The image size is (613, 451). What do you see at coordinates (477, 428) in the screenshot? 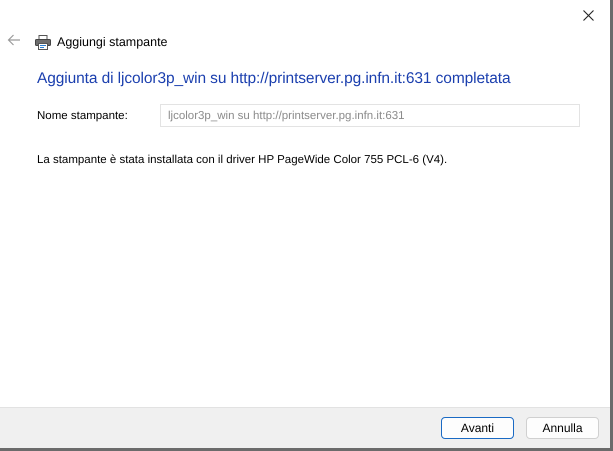
I see `next-button: Avanti` at bounding box center [477, 428].